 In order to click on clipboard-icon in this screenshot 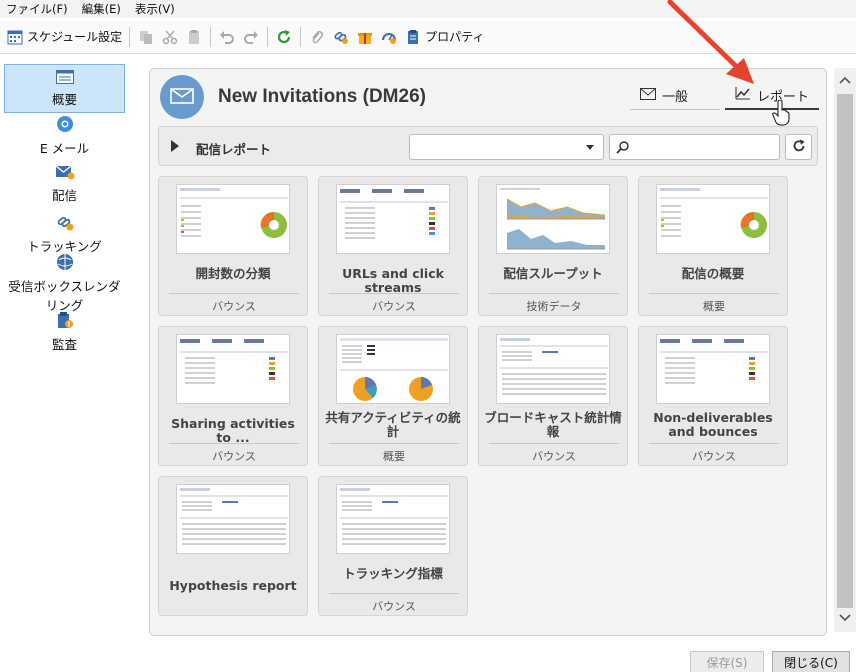, I will do `click(194, 37)`.